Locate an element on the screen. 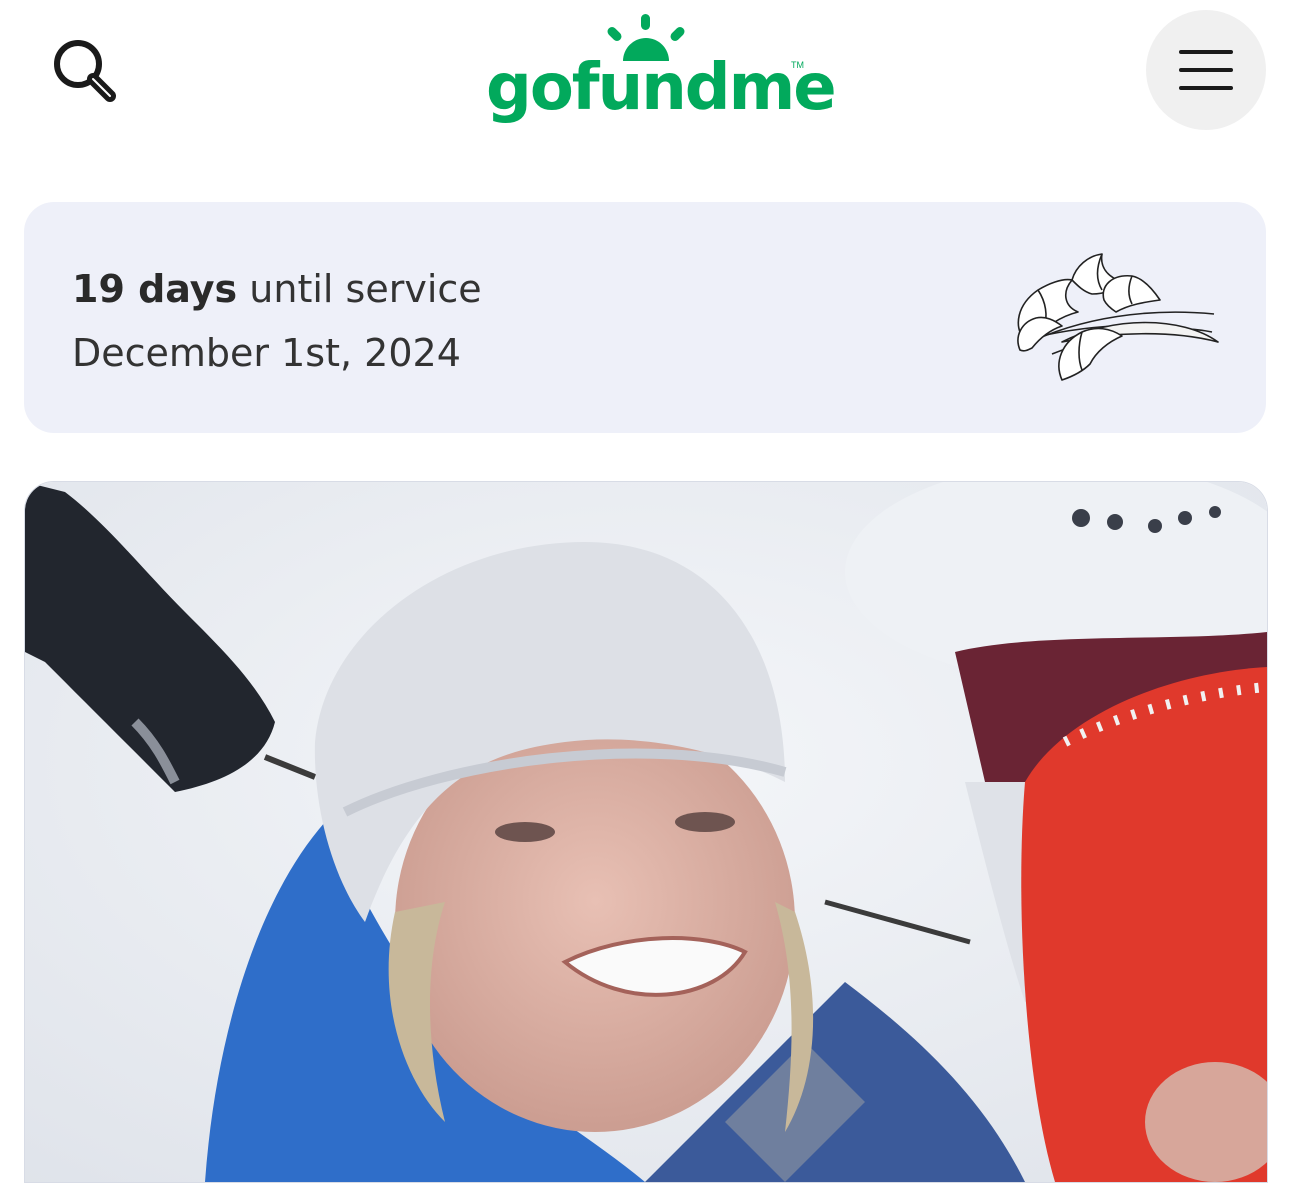 Image resolution: width=1290 pixels, height=1183 pixels. search-button is located at coordinates (84, 70).